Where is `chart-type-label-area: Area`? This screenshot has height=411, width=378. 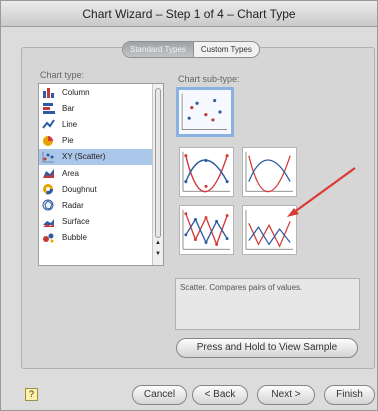
chart-type-label-area: Area is located at coordinates (70, 173).